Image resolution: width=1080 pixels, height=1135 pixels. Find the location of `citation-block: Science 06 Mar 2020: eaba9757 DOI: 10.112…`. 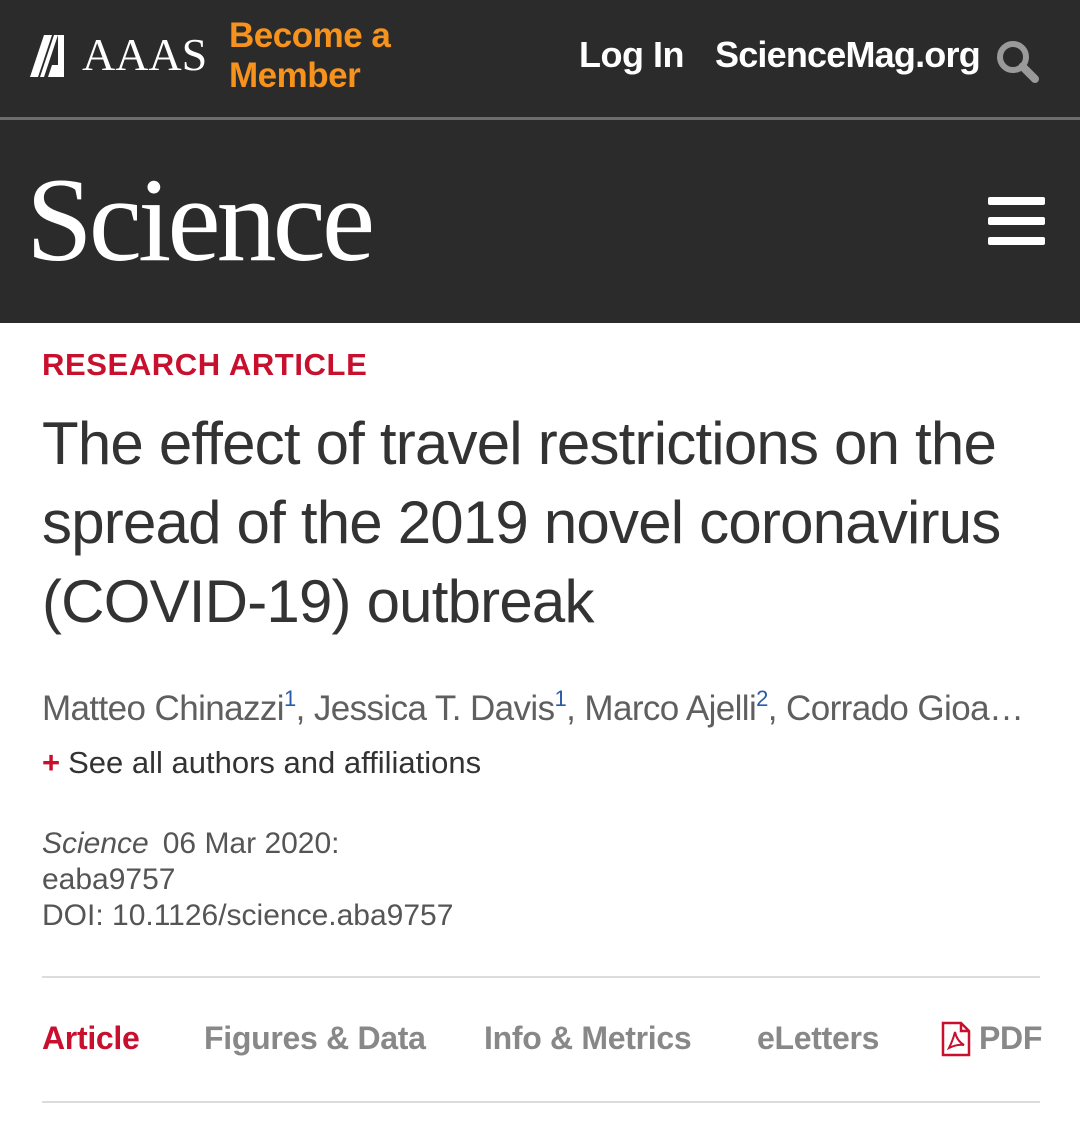

citation-block: Science 06 Mar 2020: eaba9757 DOI: 10.112… is located at coordinates (247, 880).